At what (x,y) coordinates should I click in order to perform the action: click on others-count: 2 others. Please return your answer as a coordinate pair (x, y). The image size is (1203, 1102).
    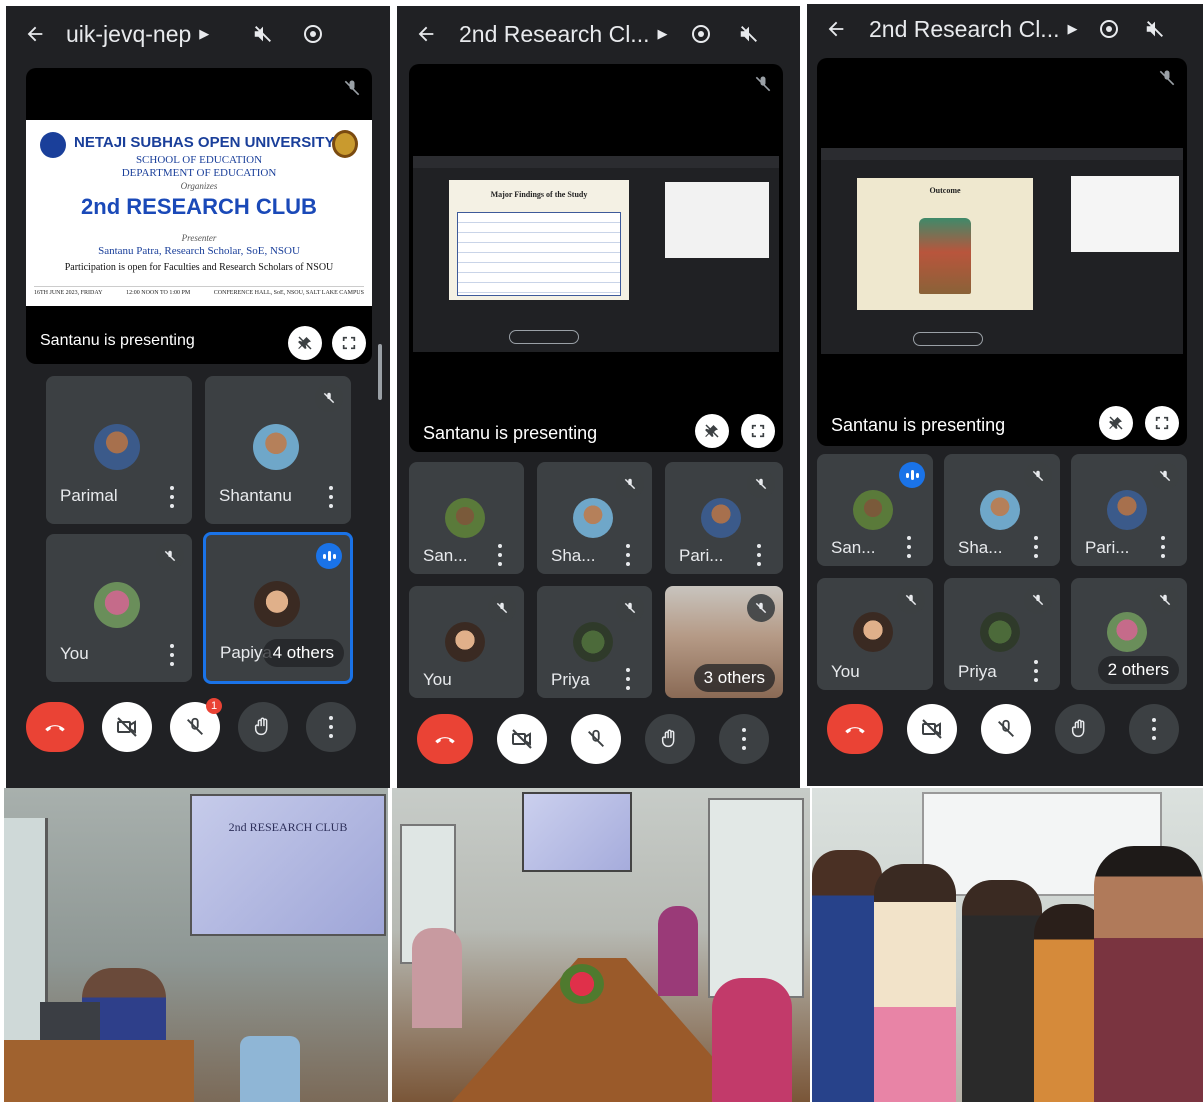
    Looking at the image, I should click on (1138, 670).